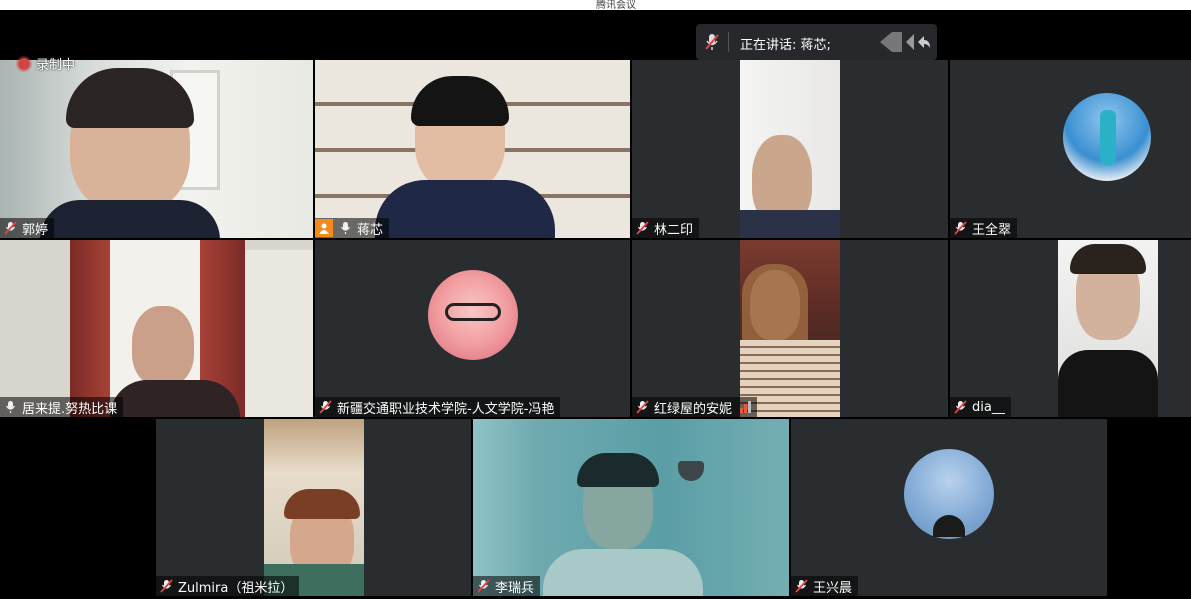 The image size is (1191, 599). I want to click on participant-tile: 李瑞兵, so click(631, 507).